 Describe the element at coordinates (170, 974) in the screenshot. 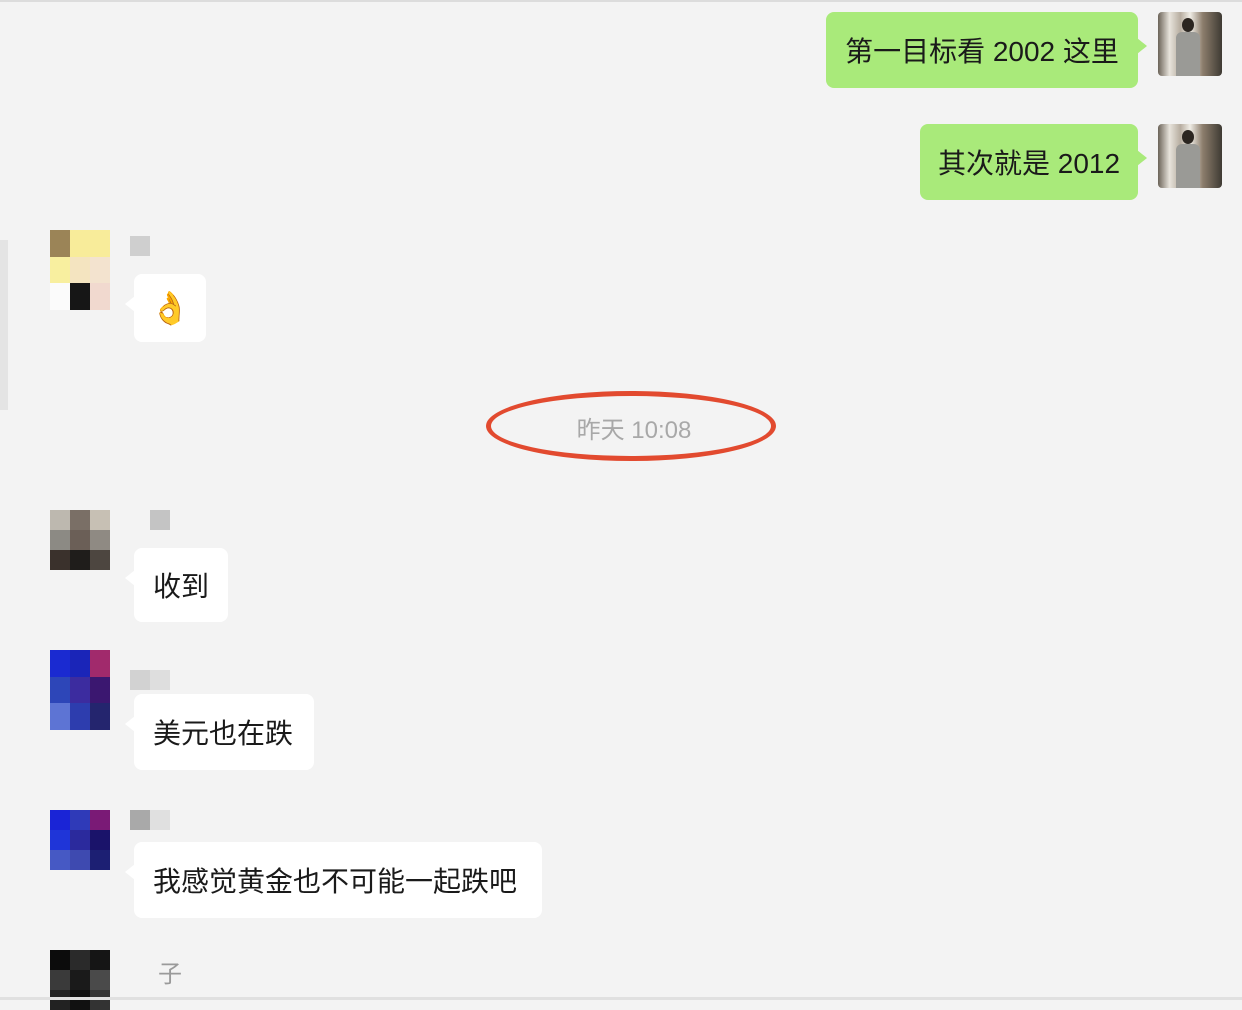

I see `sender-name: 子` at that location.